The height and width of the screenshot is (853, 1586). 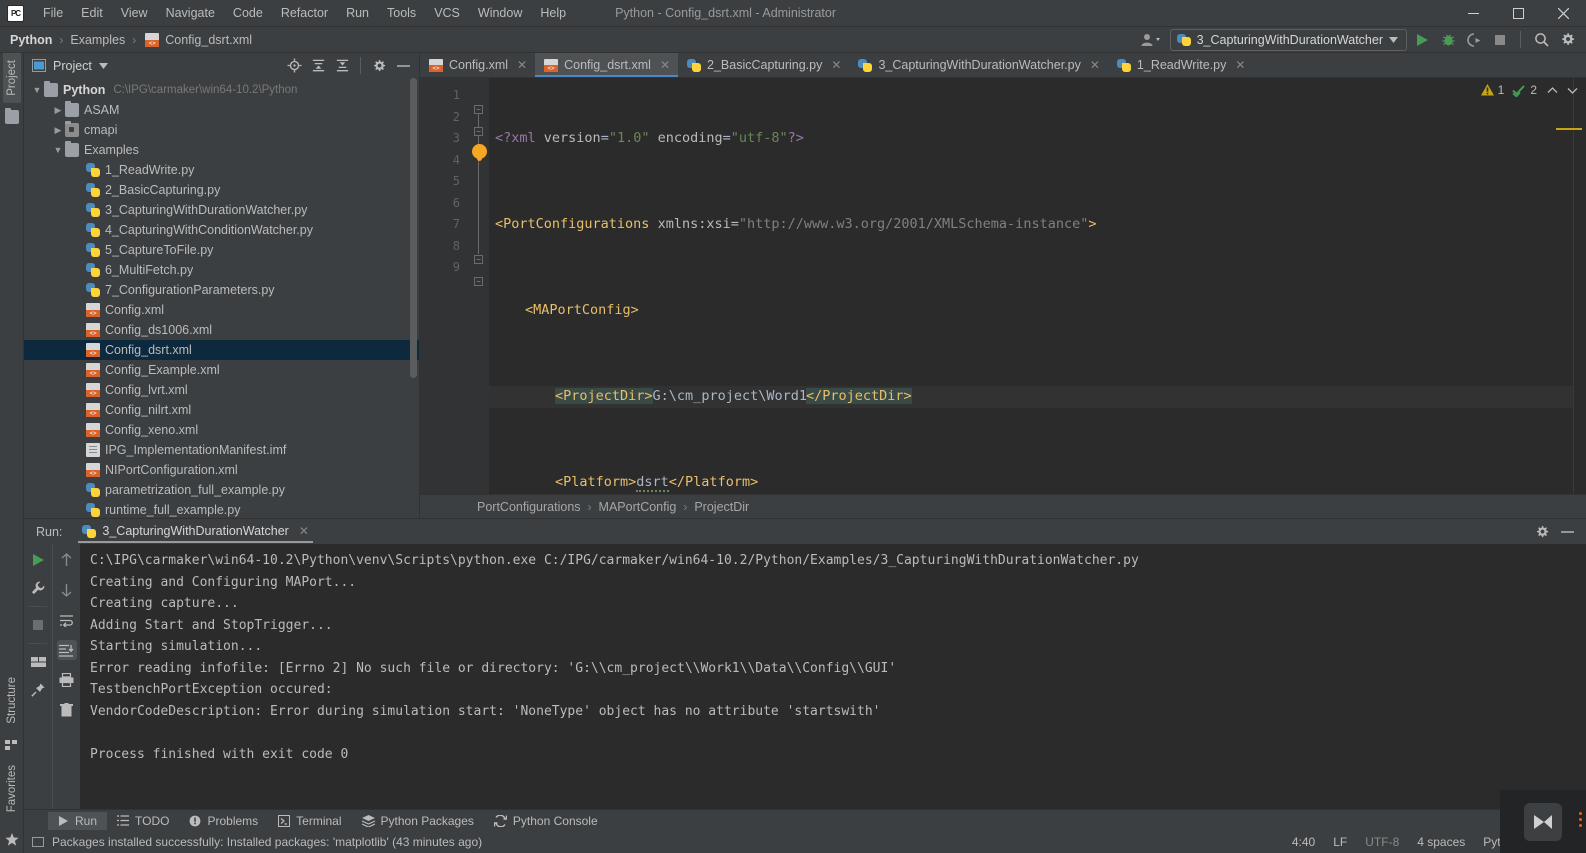 I want to click on tool-tab-terminal: Terminal, so click(x=309, y=821).